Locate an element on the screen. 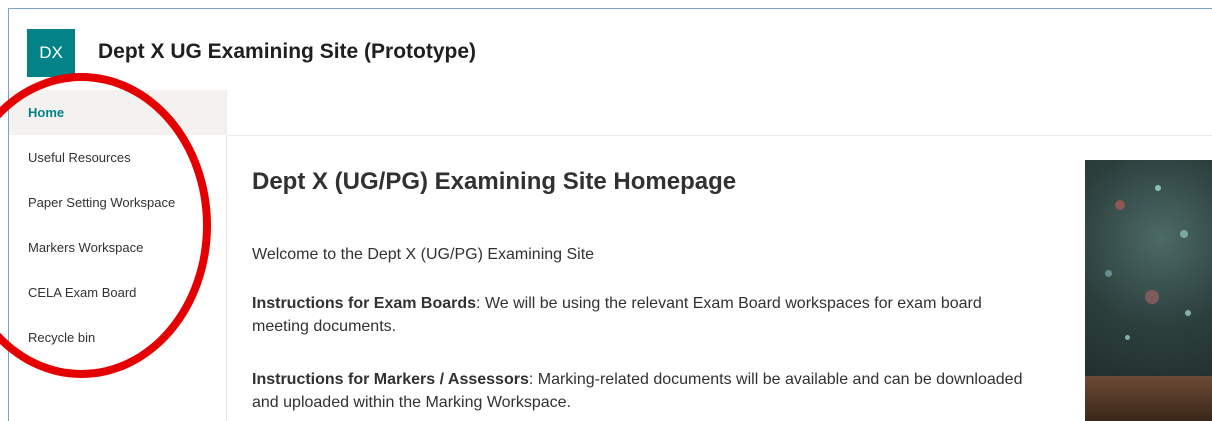 The image size is (1212, 421). nav-item-recycle-bin: Recycle bin is located at coordinates (117, 337).